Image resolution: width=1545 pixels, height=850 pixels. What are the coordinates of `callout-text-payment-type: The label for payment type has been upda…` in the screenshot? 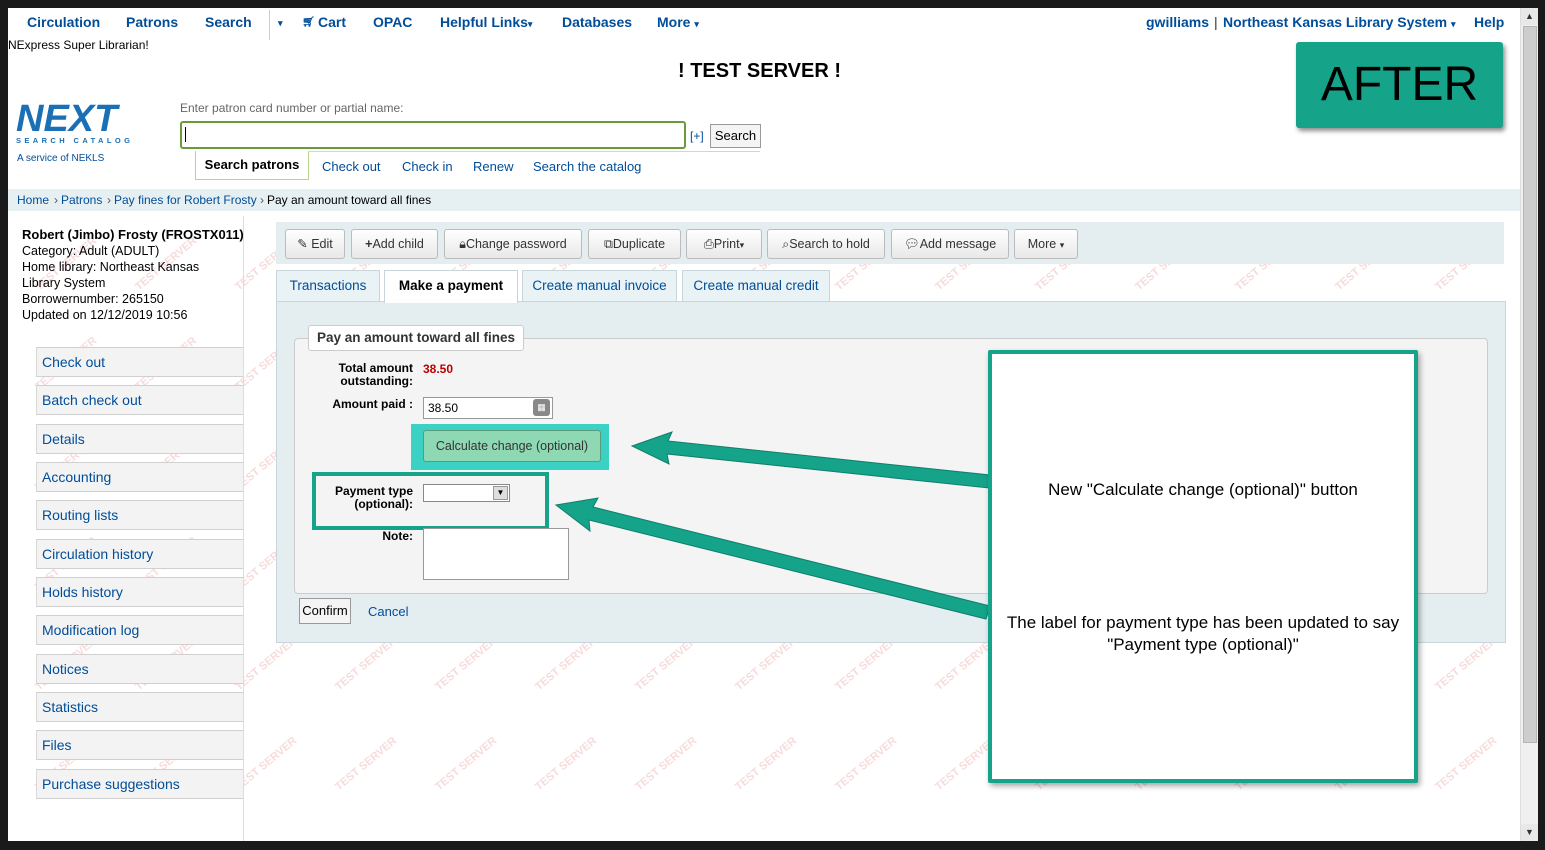 It's located at (1203, 633).